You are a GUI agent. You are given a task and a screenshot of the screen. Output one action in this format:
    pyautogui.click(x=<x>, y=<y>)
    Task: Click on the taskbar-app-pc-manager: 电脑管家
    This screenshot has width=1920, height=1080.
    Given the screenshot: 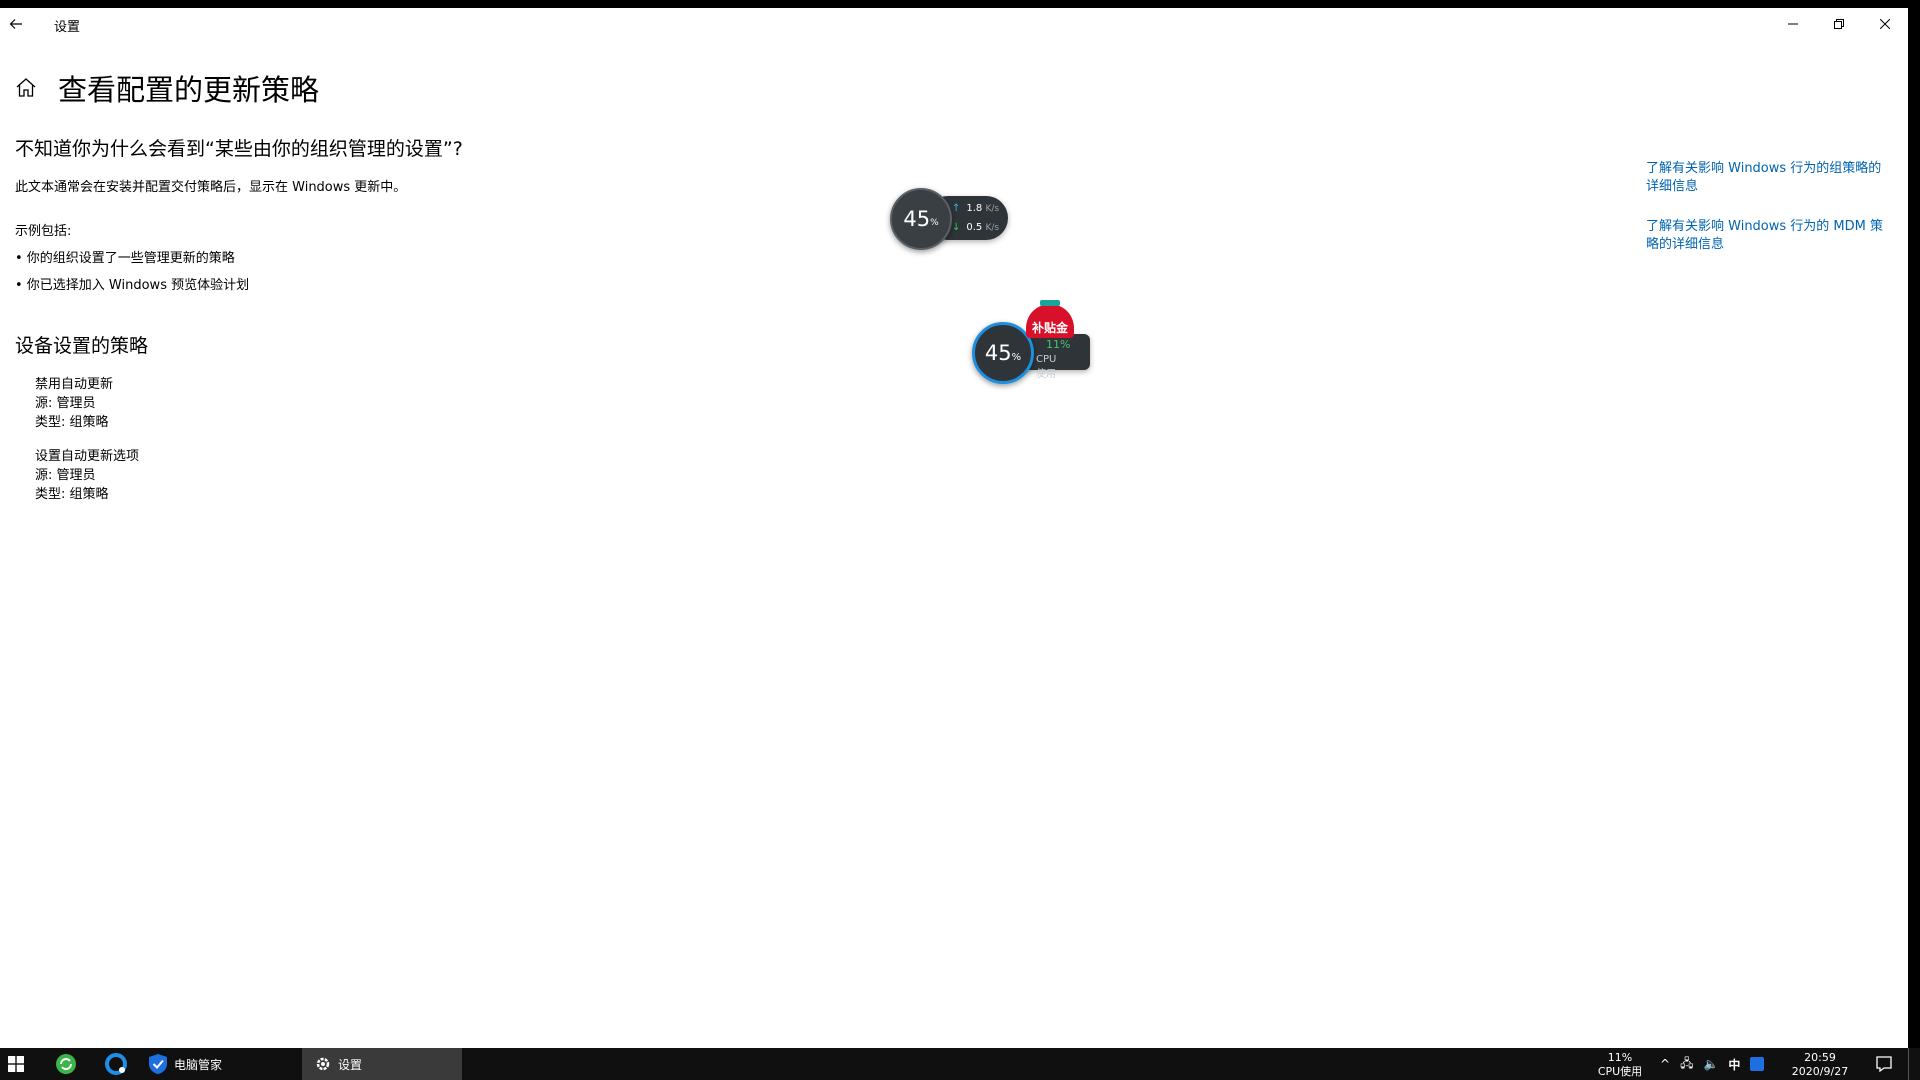 What is the action you would take?
    pyautogui.click(x=223, y=1064)
    